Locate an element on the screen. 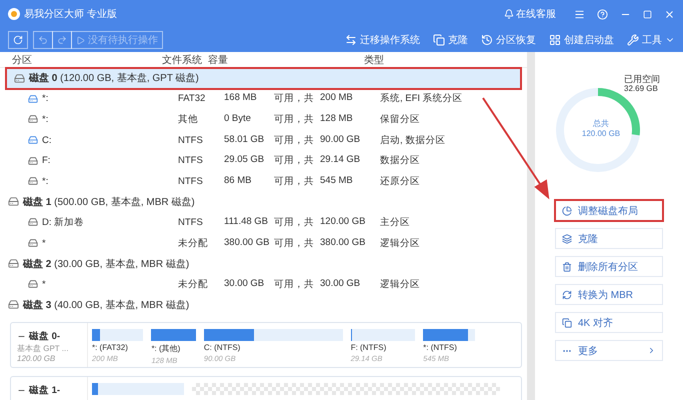  redo-button is located at coordinates (62, 40).